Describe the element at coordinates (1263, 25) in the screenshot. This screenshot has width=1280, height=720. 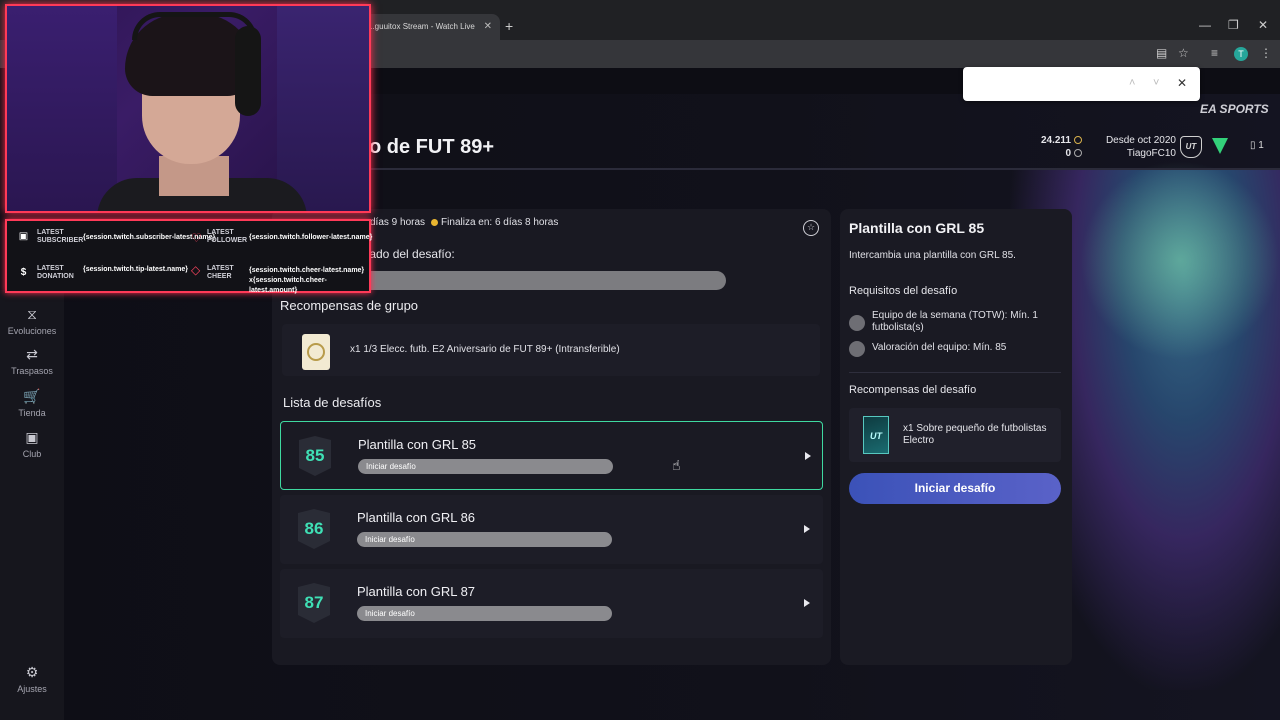
I see `window-close-icon: ✕` at that location.